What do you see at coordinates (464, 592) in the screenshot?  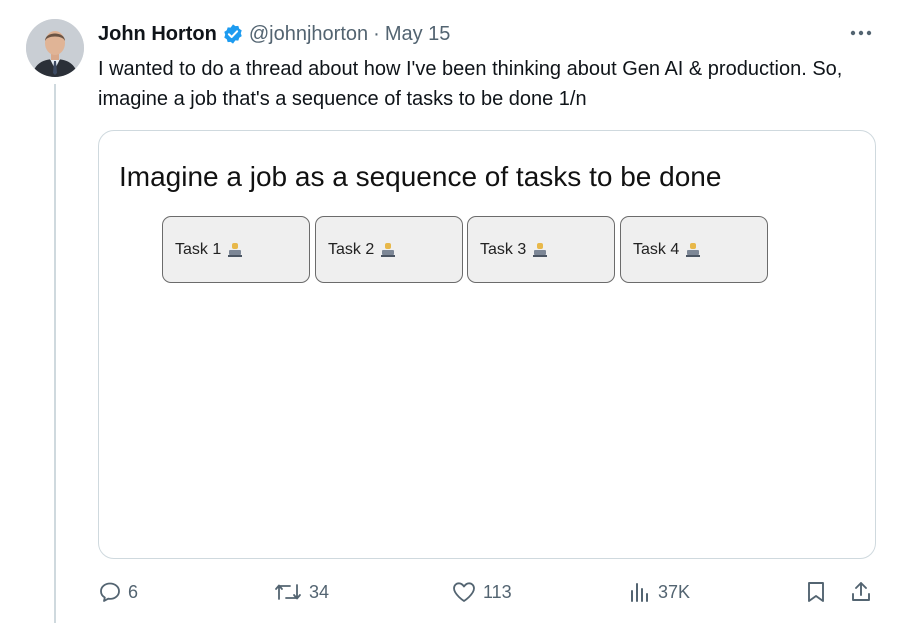 I see `like-icon` at bounding box center [464, 592].